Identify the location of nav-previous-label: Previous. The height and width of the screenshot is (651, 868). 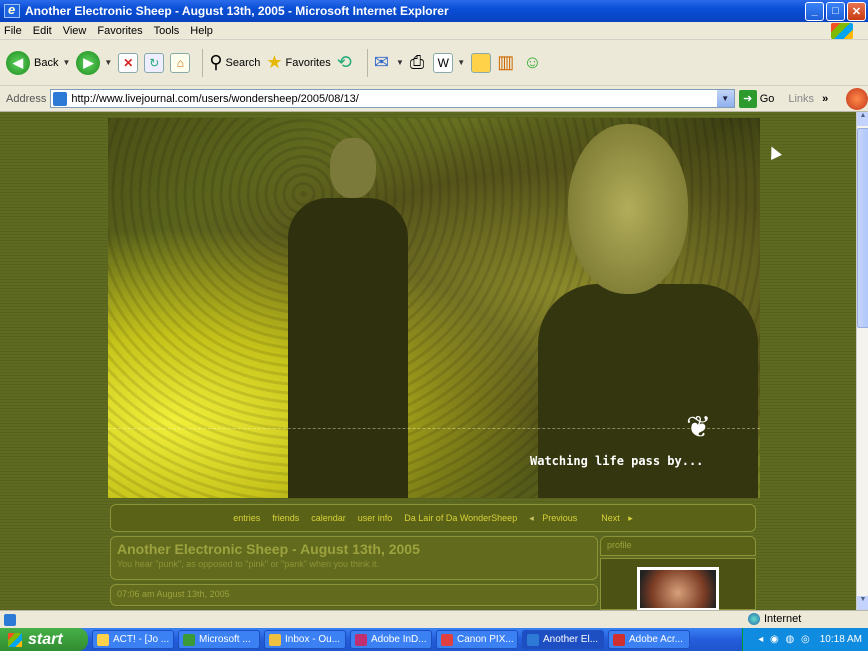
(560, 517).